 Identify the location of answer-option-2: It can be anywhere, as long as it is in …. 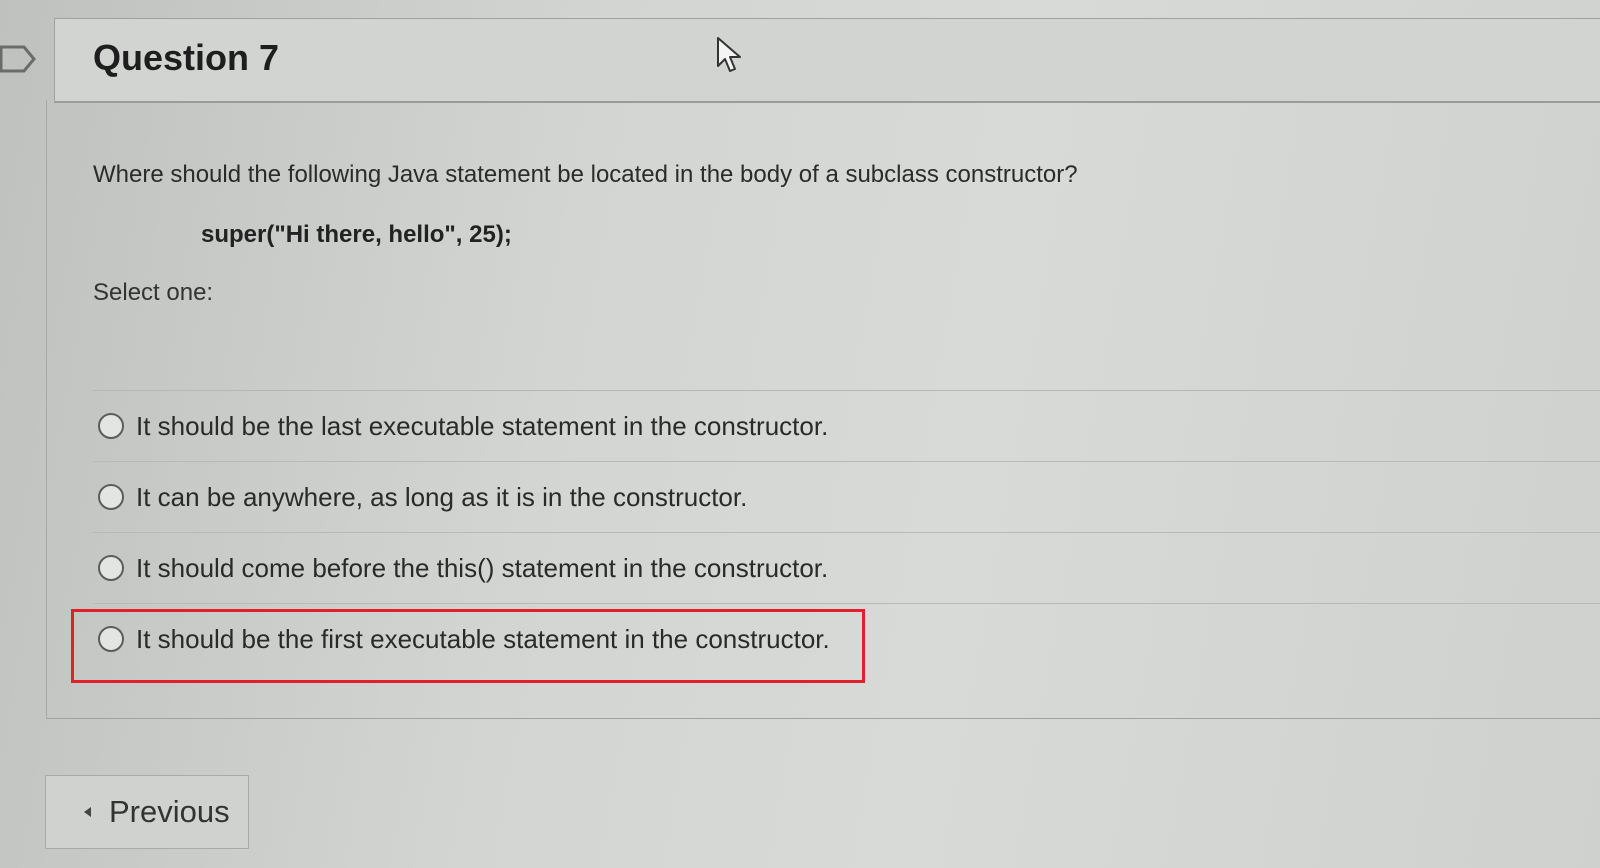
(846, 497).